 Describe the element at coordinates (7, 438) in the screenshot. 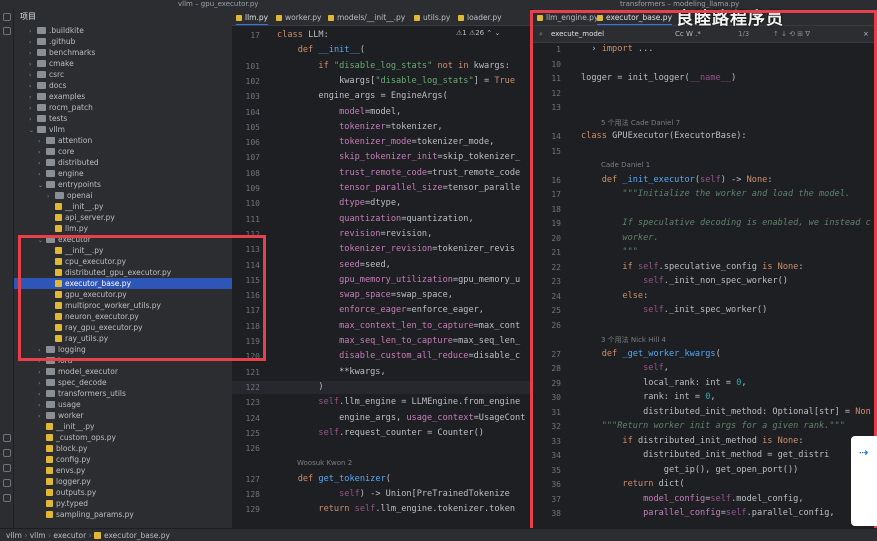

I see `run-tool-icon` at that location.